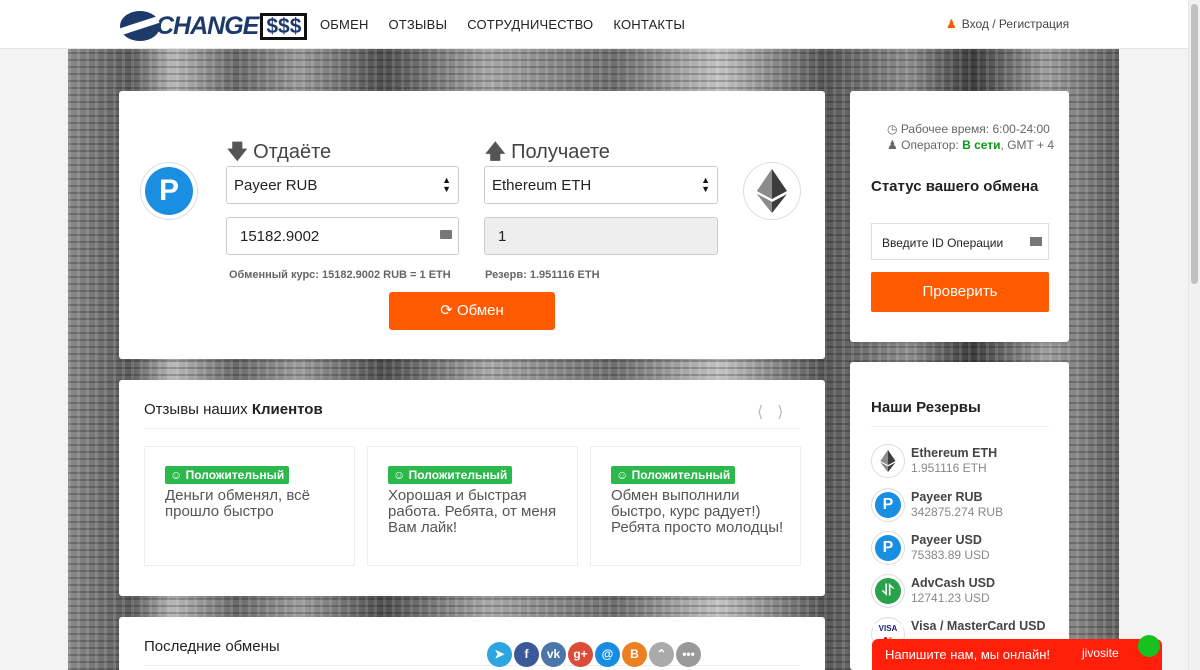  Describe the element at coordinates (968, 129) in the screenshot. I see `work-time: ◷ Рабочее время: 6:00-24:00` at that location.